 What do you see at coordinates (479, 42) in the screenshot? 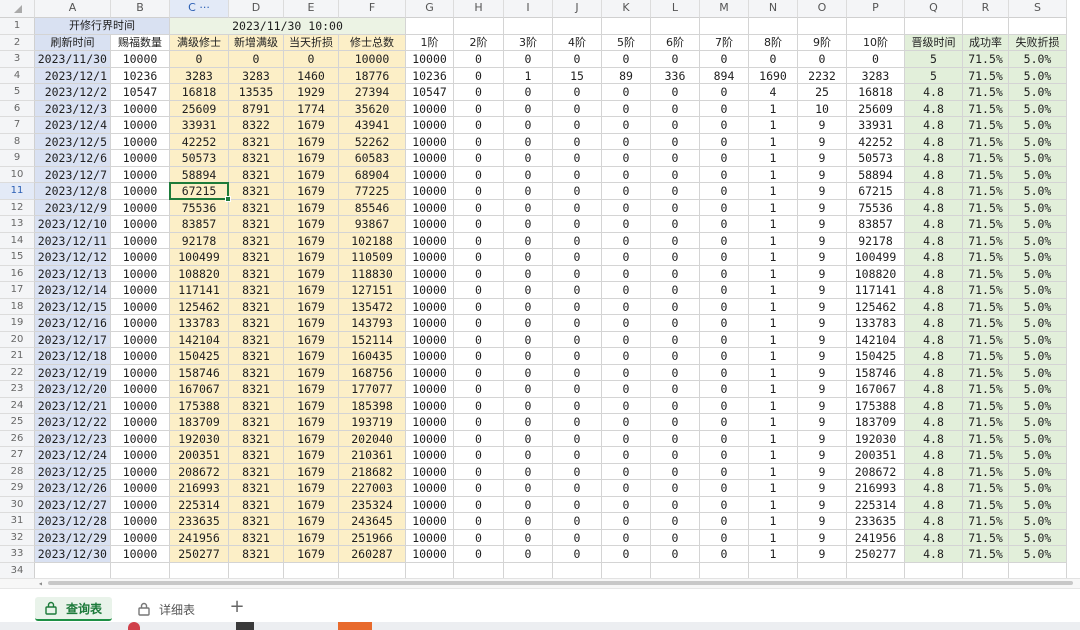
I see `header-cell: 2阶` at bounding box center [479, 42].